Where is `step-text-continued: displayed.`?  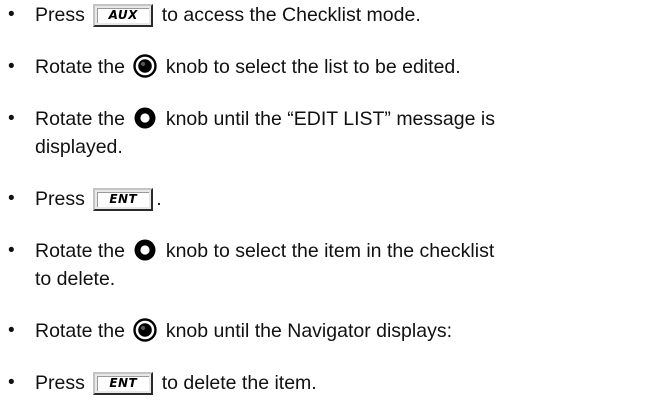 step-text-continued: displayed. is located at coordinates (79, 147).